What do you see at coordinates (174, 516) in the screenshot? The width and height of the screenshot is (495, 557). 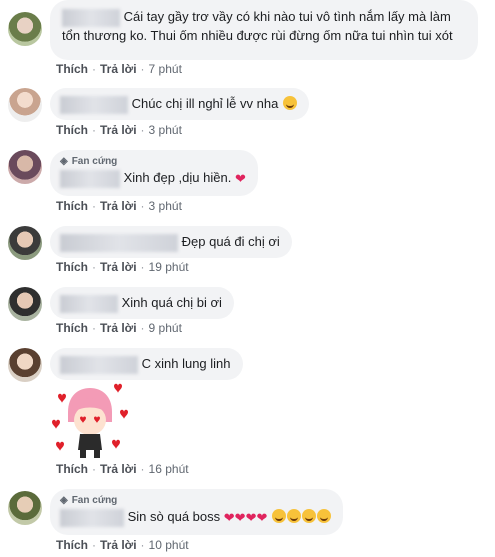 I see `comment-text: Sin sò quá boss` at bounding box center [174, 516].